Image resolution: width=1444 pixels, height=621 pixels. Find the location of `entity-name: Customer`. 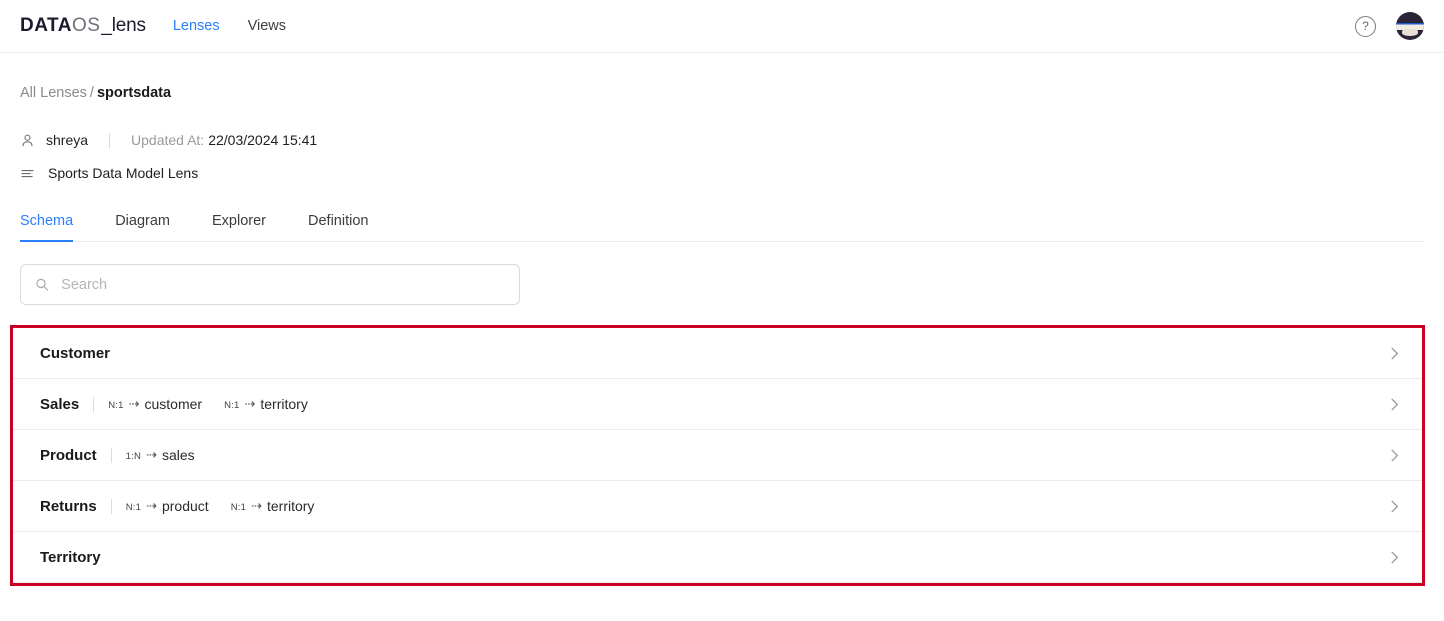

entity-name: Customer is located at coordinates (75, 353).